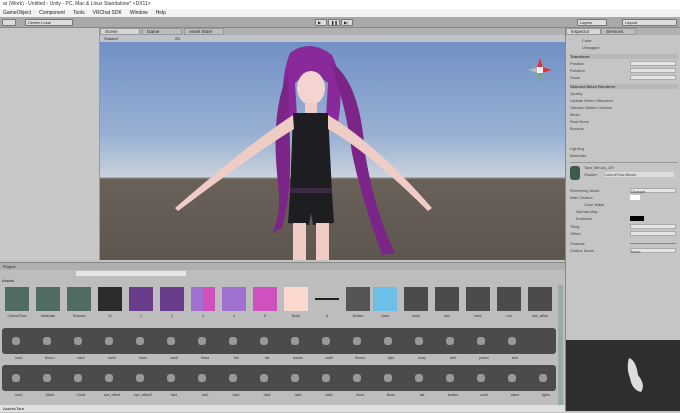  Describe the element at coordinates (172, 302) in the screenshot. I see `asset-item: 2` at that location.